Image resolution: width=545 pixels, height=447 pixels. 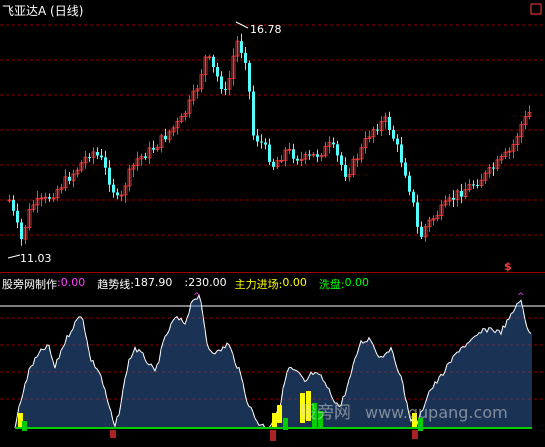 I want to click on stock-title: 飞亚达A (日线), so click(x=43, y=11).